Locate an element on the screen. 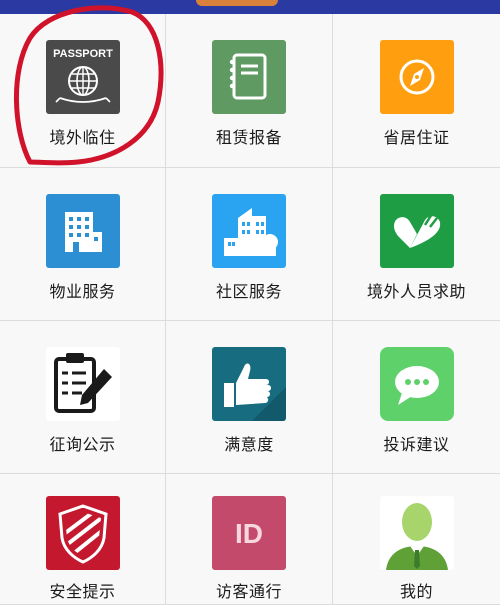  service-item-property-service: 物业服务 is located at coordinates (83, 244).